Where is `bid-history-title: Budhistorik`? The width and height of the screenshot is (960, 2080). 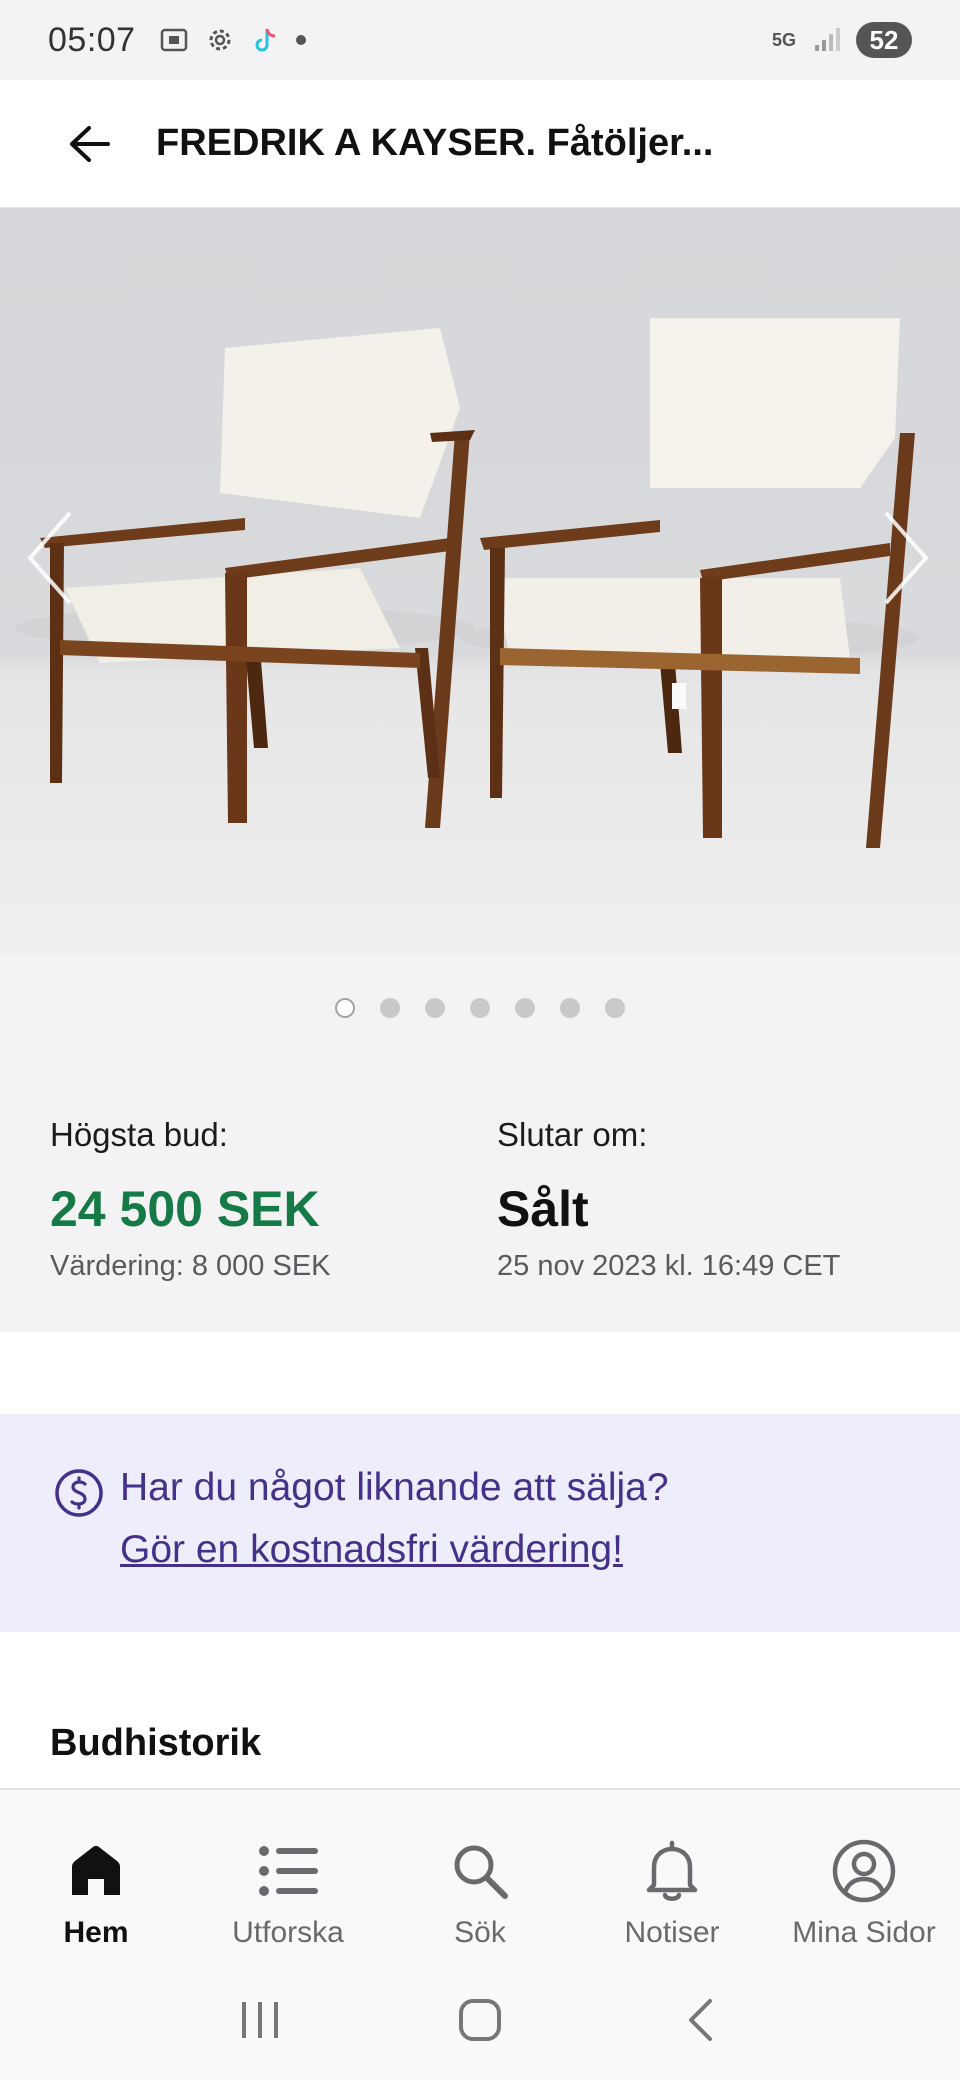
bid-history-title: Budhistorik is located at coordinates (156, 1743).